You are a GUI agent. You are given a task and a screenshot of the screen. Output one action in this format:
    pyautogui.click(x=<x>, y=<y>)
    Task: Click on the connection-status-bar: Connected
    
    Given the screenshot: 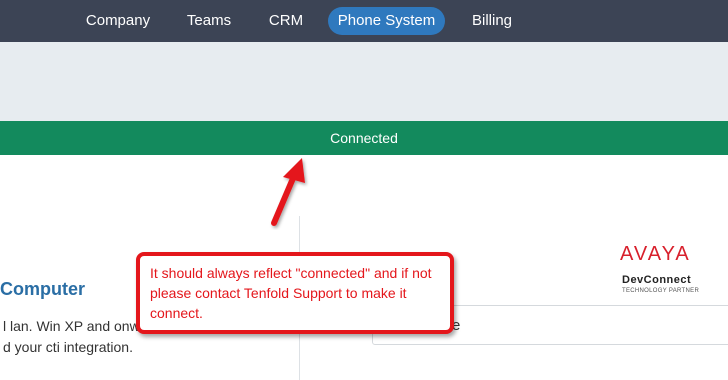 What is the action you would take?
    pyautogui.click(x=364, y=138)
    